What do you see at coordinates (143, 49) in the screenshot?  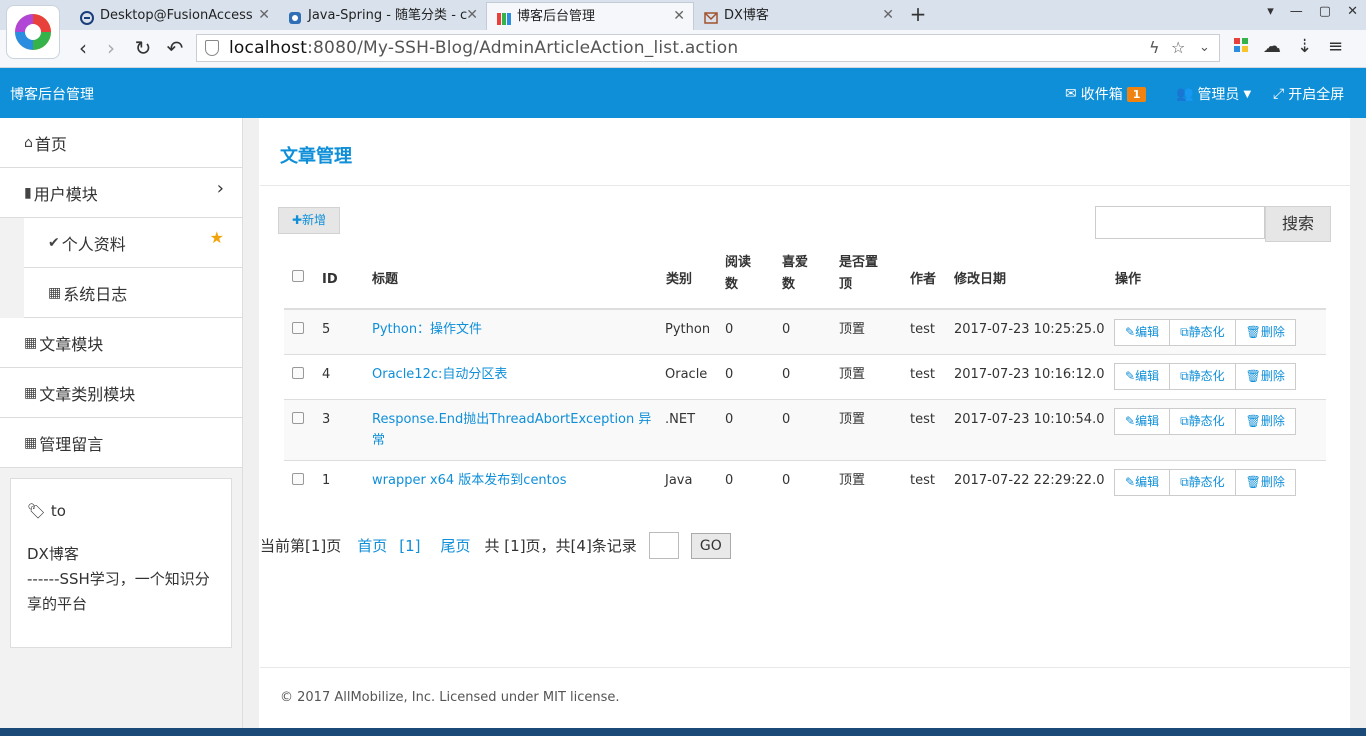 I see `reload-icon: ↻` at bounding box center [143, 49].